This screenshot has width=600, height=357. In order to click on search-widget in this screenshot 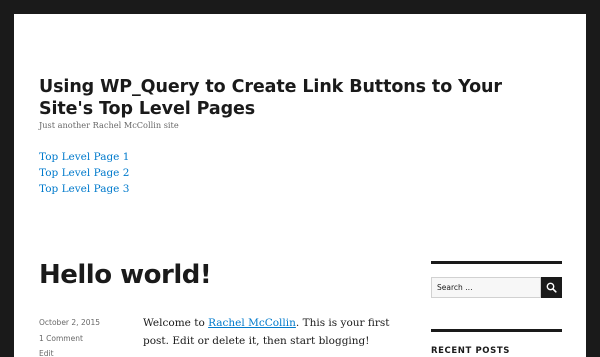, I will do `click(496, 279)`.